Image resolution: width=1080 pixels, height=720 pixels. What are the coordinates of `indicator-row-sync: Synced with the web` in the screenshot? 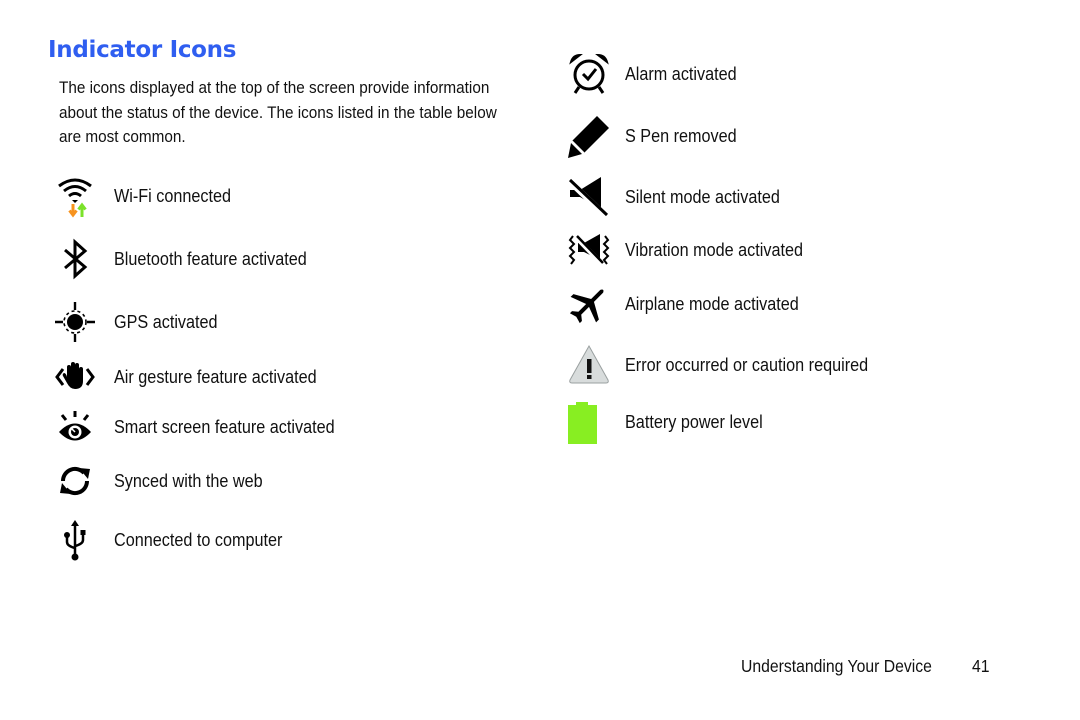 It's located at (166, 481).